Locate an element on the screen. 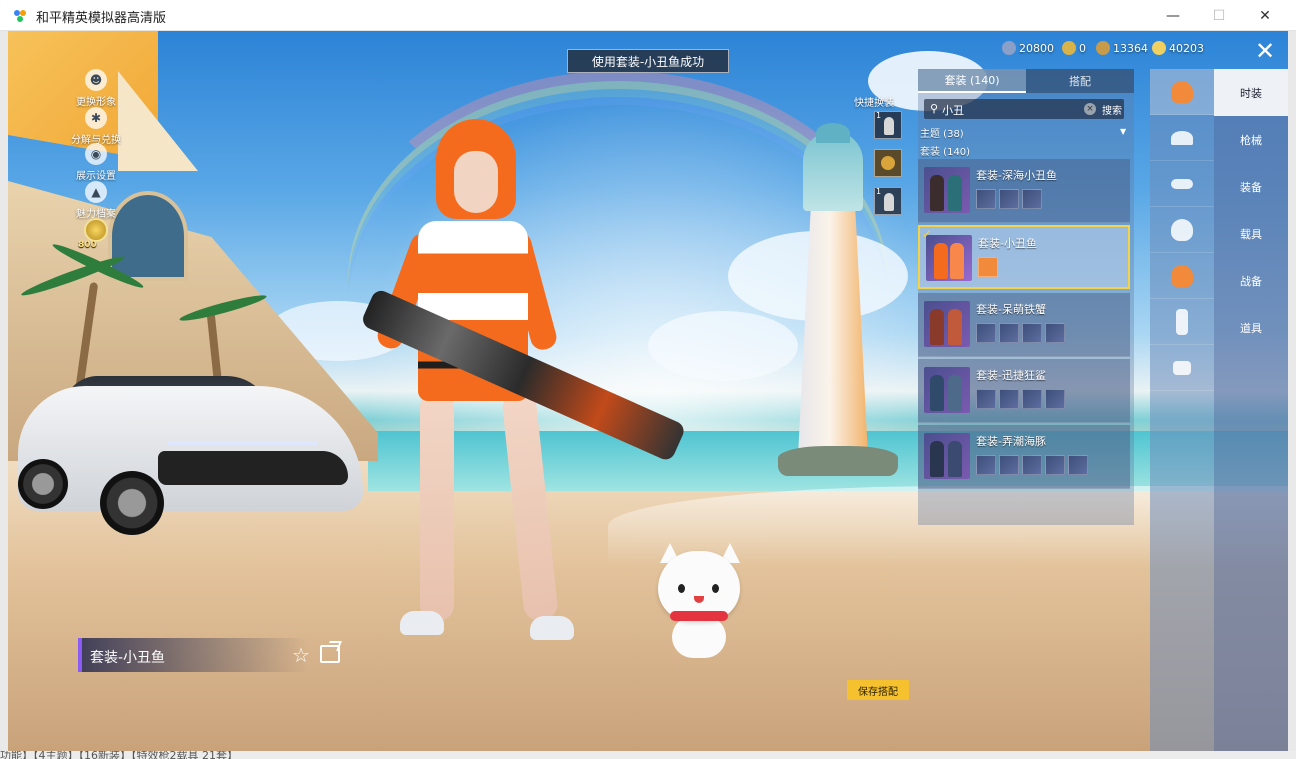 This screenshot has height=759, width=1296. slot-pants is located at coordinates (1182, 322).